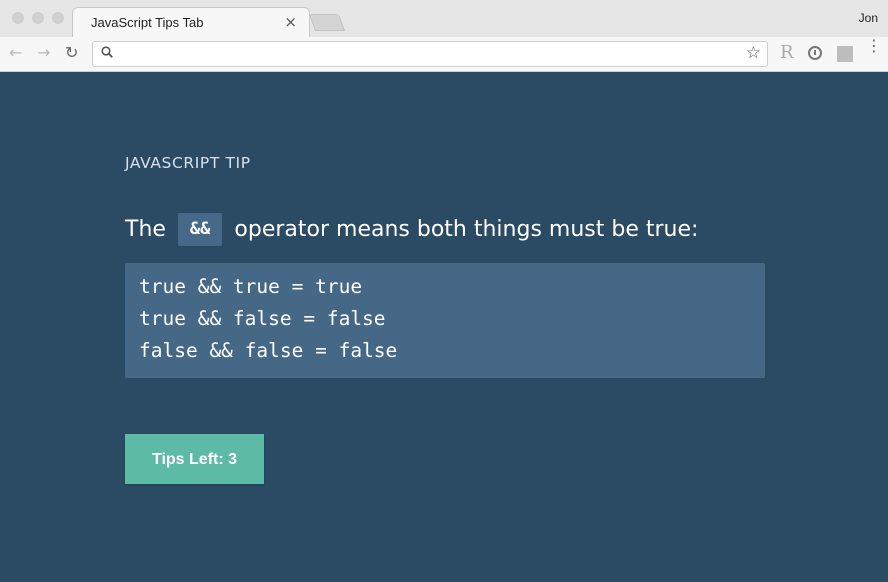  What do you see at coordinates (194, 459) in the screenshot?
I see `tips-left-button: Tips Left: 3` at bounding box center [194, 459].